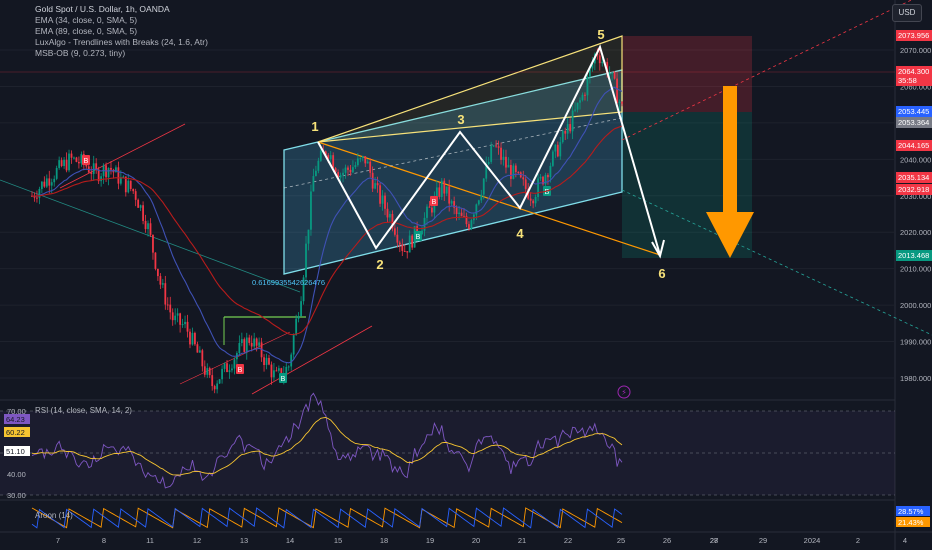 The image size is (932, 550). I want to click on svg-text: 2035.134, so click(913, 177).